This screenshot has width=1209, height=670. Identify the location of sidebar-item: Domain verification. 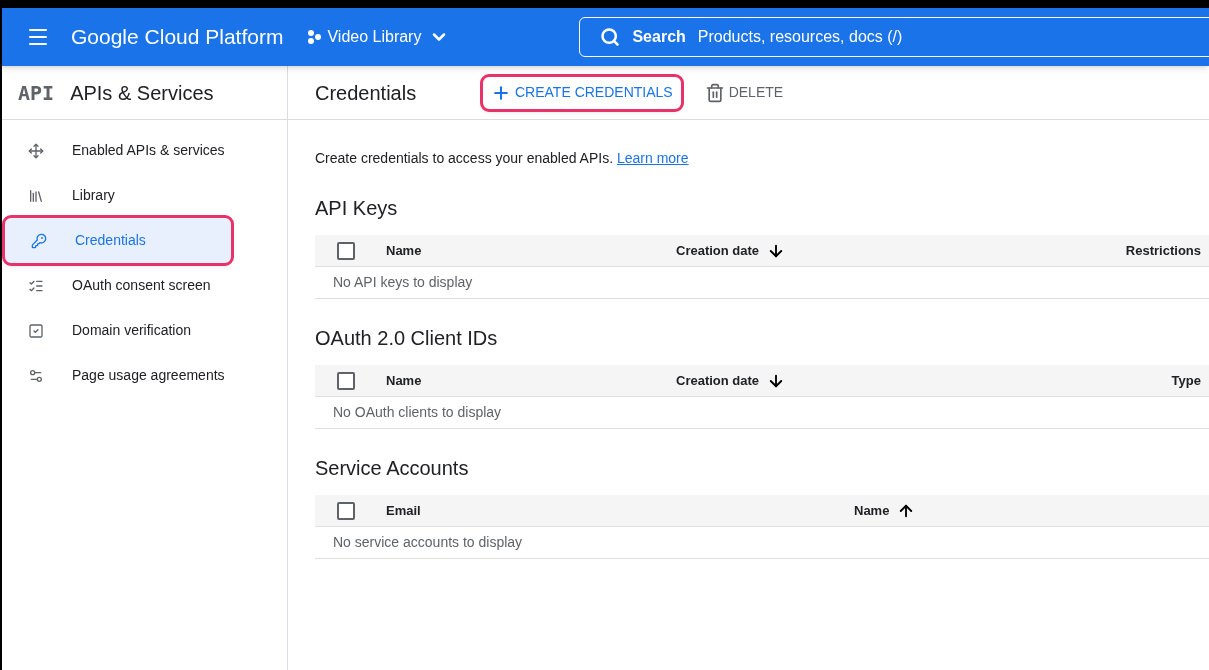
(144, 330).